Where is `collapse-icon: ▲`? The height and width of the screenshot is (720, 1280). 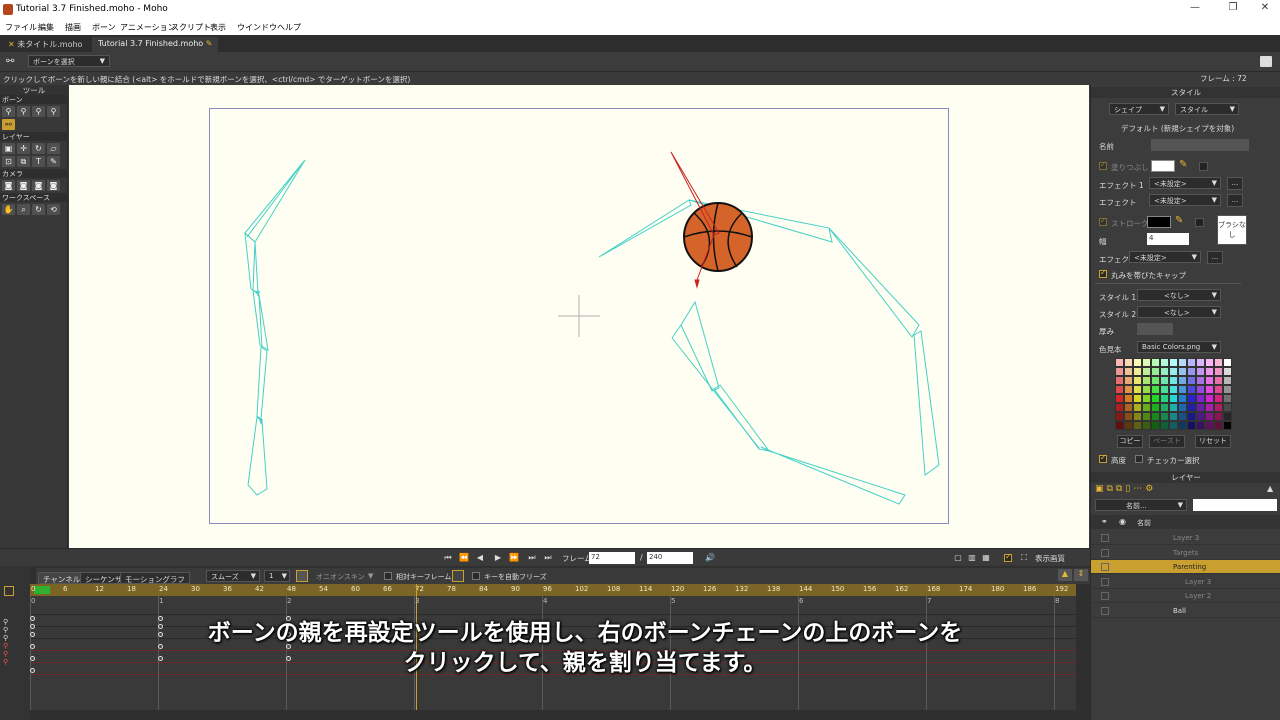 collapse-icon: ▲ is located at coordinates (1065, 575).